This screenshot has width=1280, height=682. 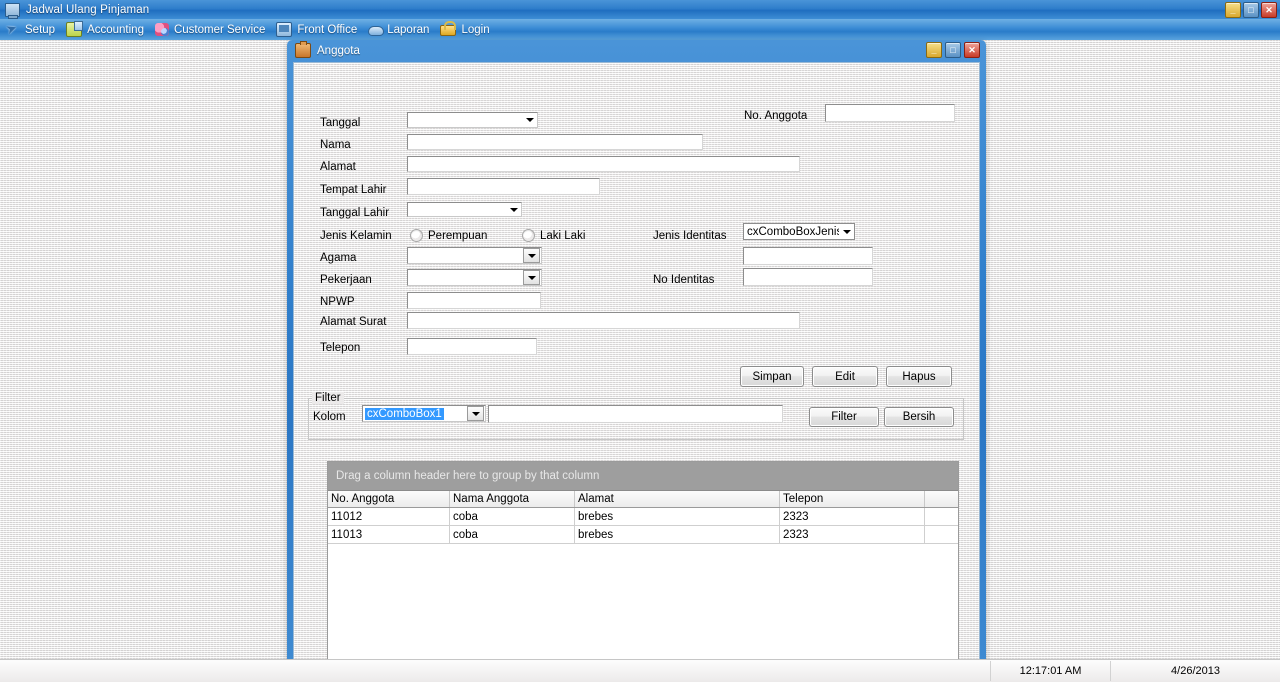 What do you see at coordinates (335, 145) in the screenshot?
I see `label-nama: Nama` at bounding box center [335, 145].